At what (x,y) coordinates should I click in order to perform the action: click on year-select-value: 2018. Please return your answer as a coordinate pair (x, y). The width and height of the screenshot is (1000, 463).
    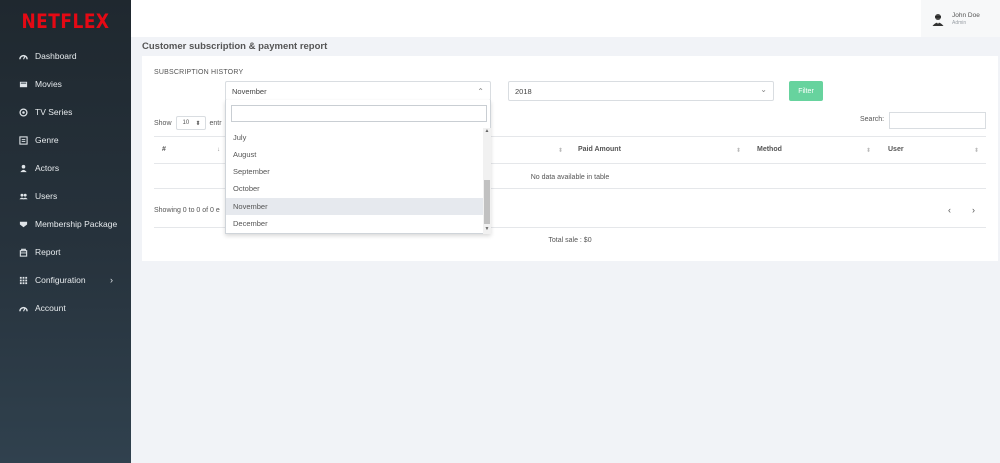
    Looking at the image, I should click on (523, 91).